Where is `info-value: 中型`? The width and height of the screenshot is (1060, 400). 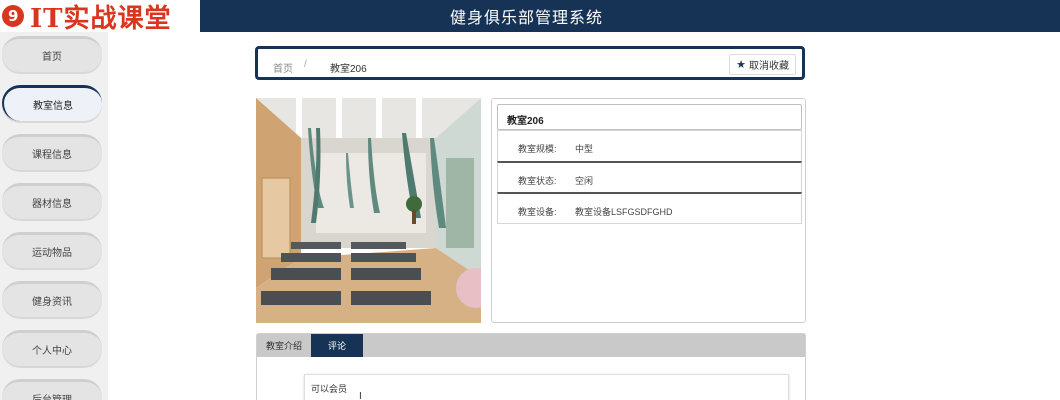
info-value: 中型 is located at coordinates (584, 149).